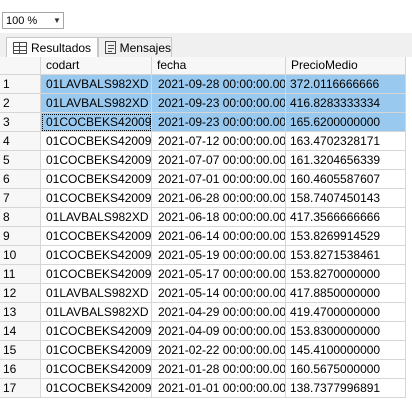 This screenshot has width=412, height=412. Describe the element at coordinates (20, 274) in the screenshot. I see `row-number-cell: 11` at that location.